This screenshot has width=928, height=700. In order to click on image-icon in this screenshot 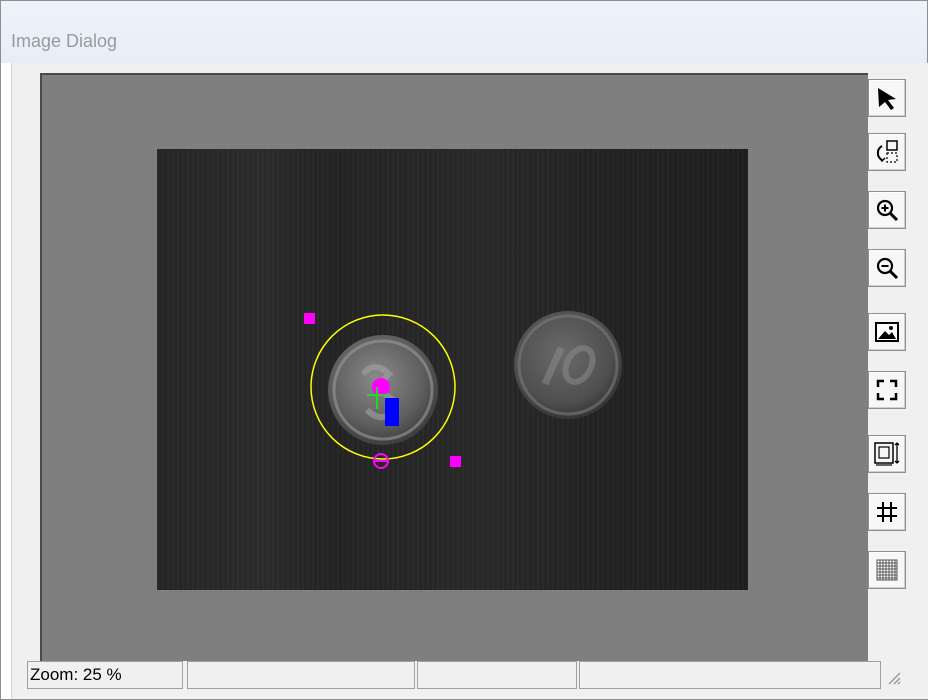, I will do `click(887, 332)`.